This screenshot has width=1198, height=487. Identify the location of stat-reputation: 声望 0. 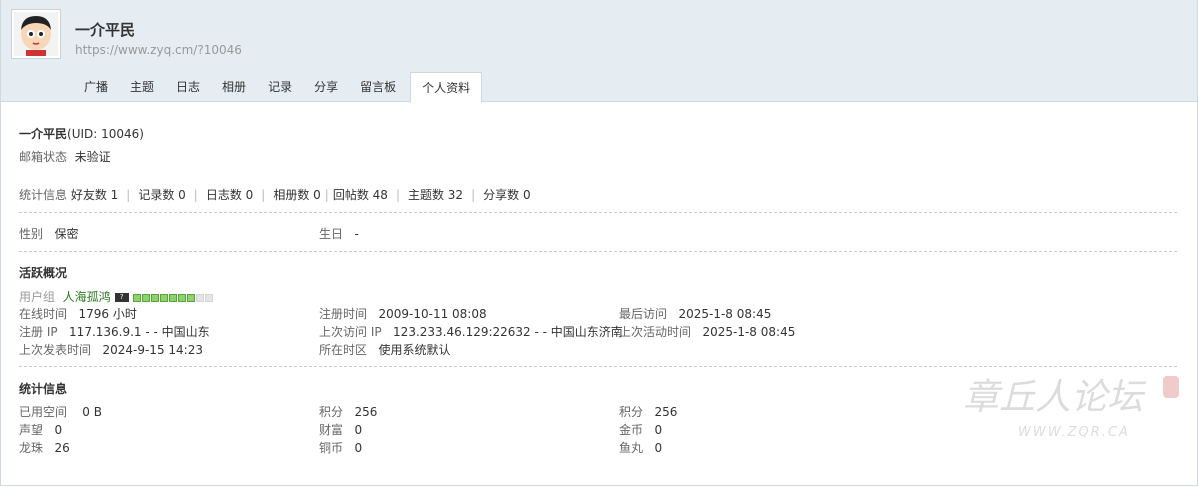
(40, 429).